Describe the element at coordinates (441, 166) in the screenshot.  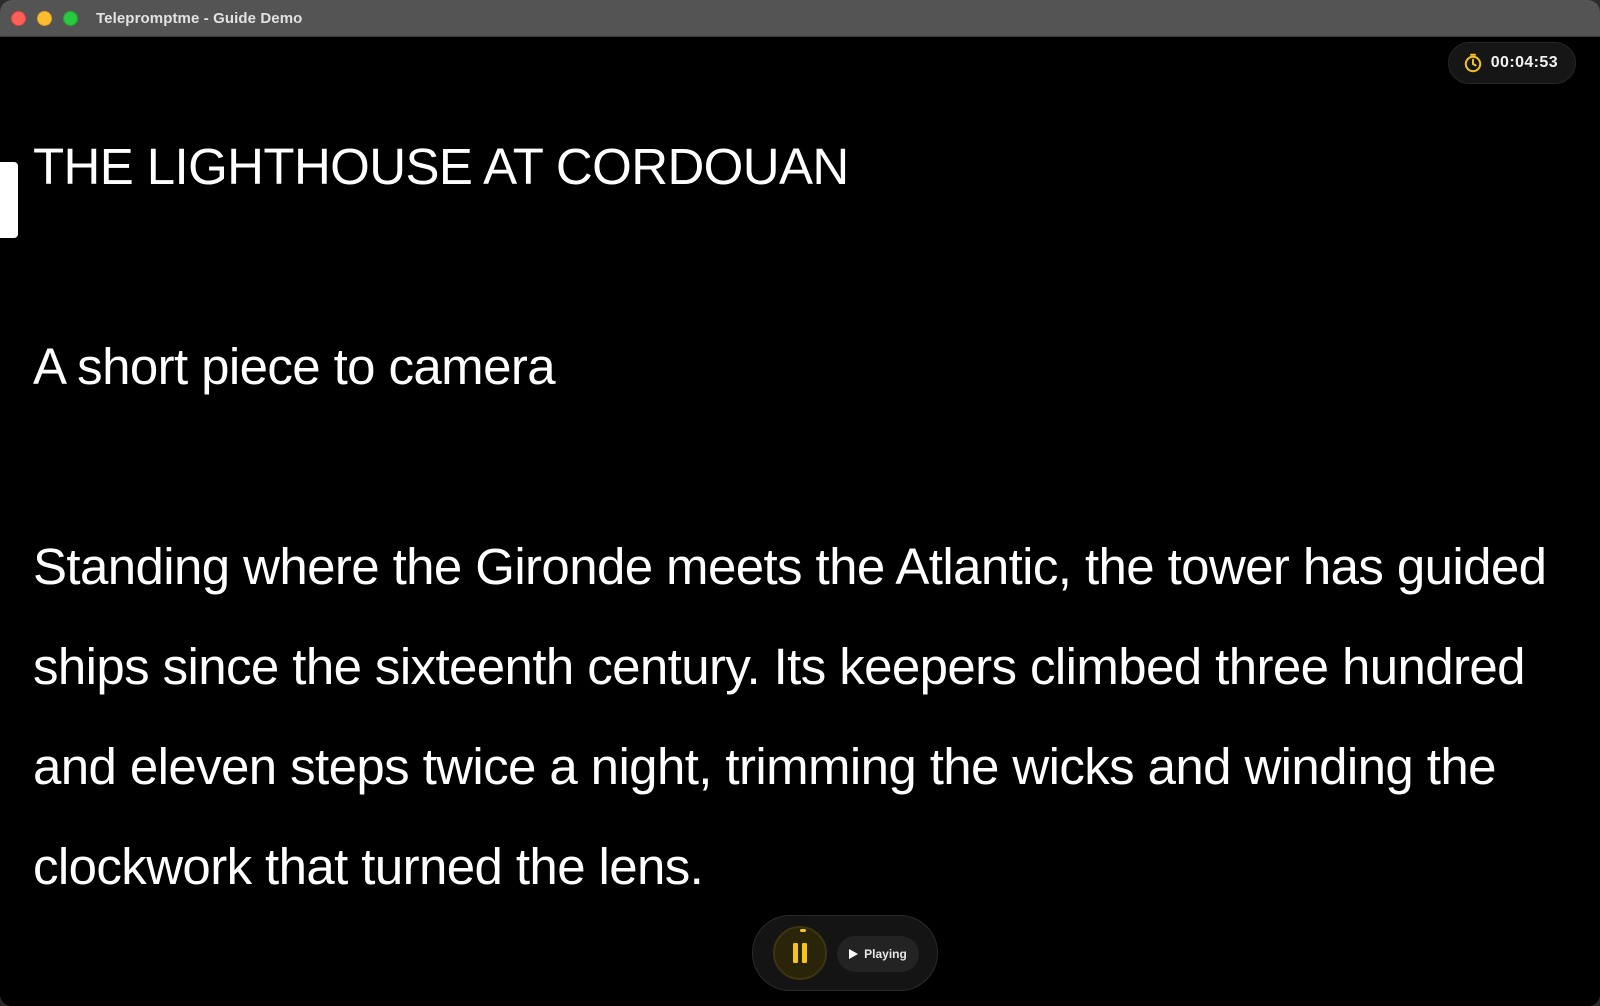
I see `script-title: THE LIGHTHOUSE AT CORDOUAN` at that location.